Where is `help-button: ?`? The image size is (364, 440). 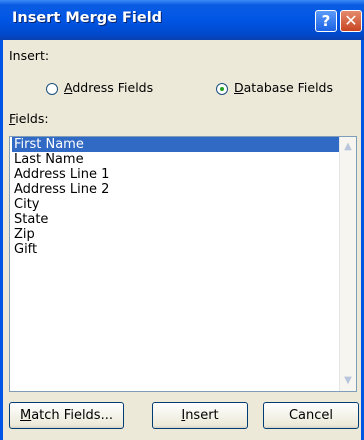
help-button: ? is located at coordinates (326, 21).